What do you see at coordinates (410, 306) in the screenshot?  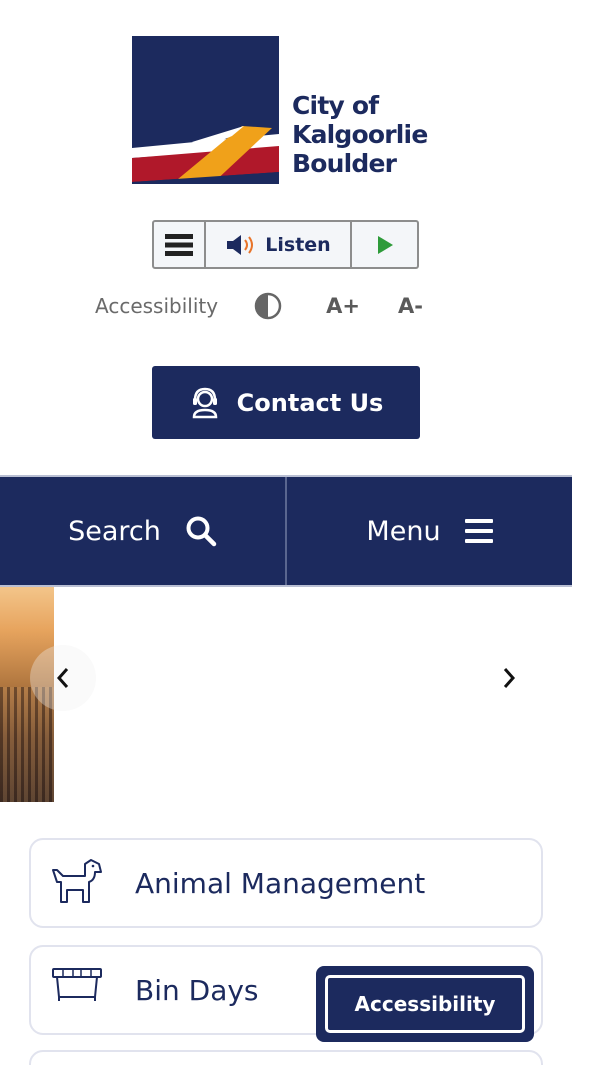 I see `font-decrease-button: A-` at bounding box center [410, 306].